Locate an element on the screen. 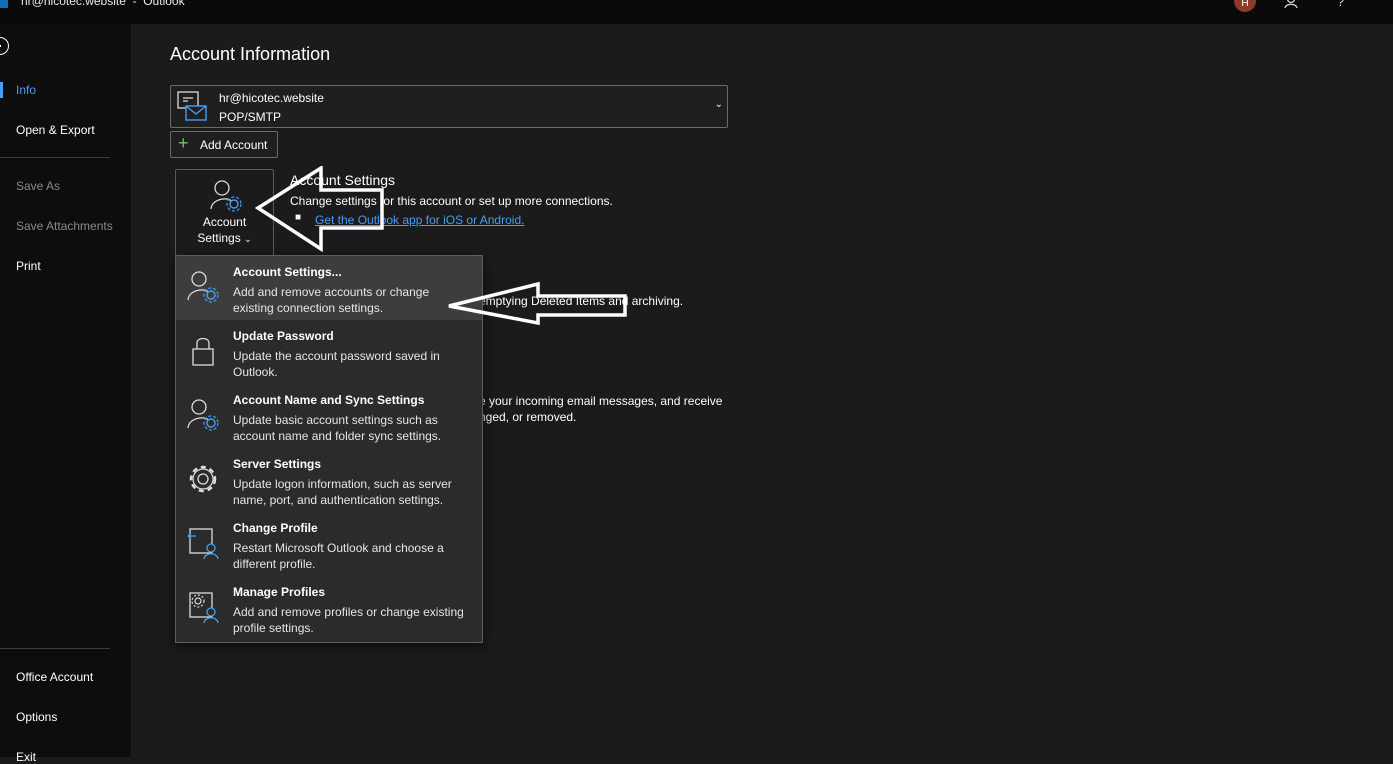 The width and height of the screenshot is (1393, 764). back-arrow-icon is located at coordinates (4, 46).